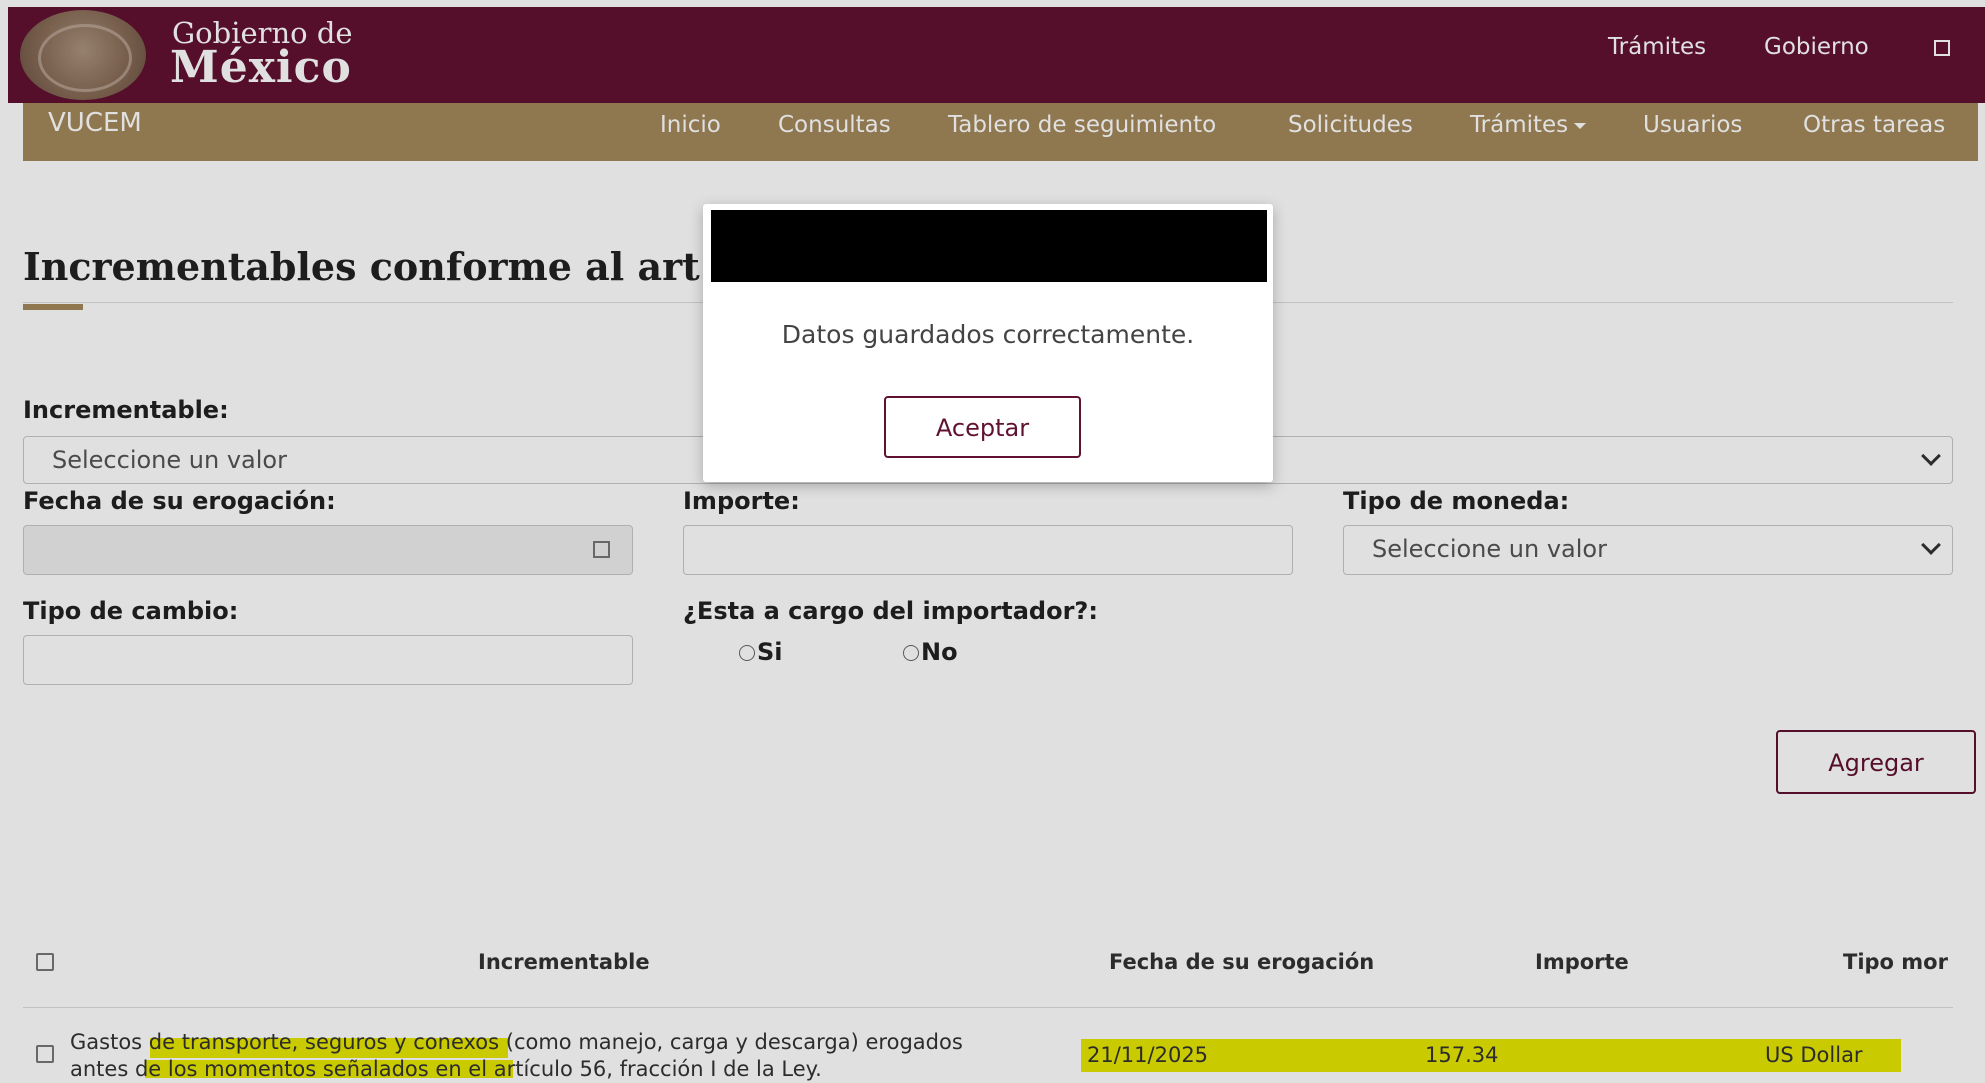  Describe the element at coordinates (982, 427) in the screenshot. I see `aceptar-button: Aceptar` at that location.